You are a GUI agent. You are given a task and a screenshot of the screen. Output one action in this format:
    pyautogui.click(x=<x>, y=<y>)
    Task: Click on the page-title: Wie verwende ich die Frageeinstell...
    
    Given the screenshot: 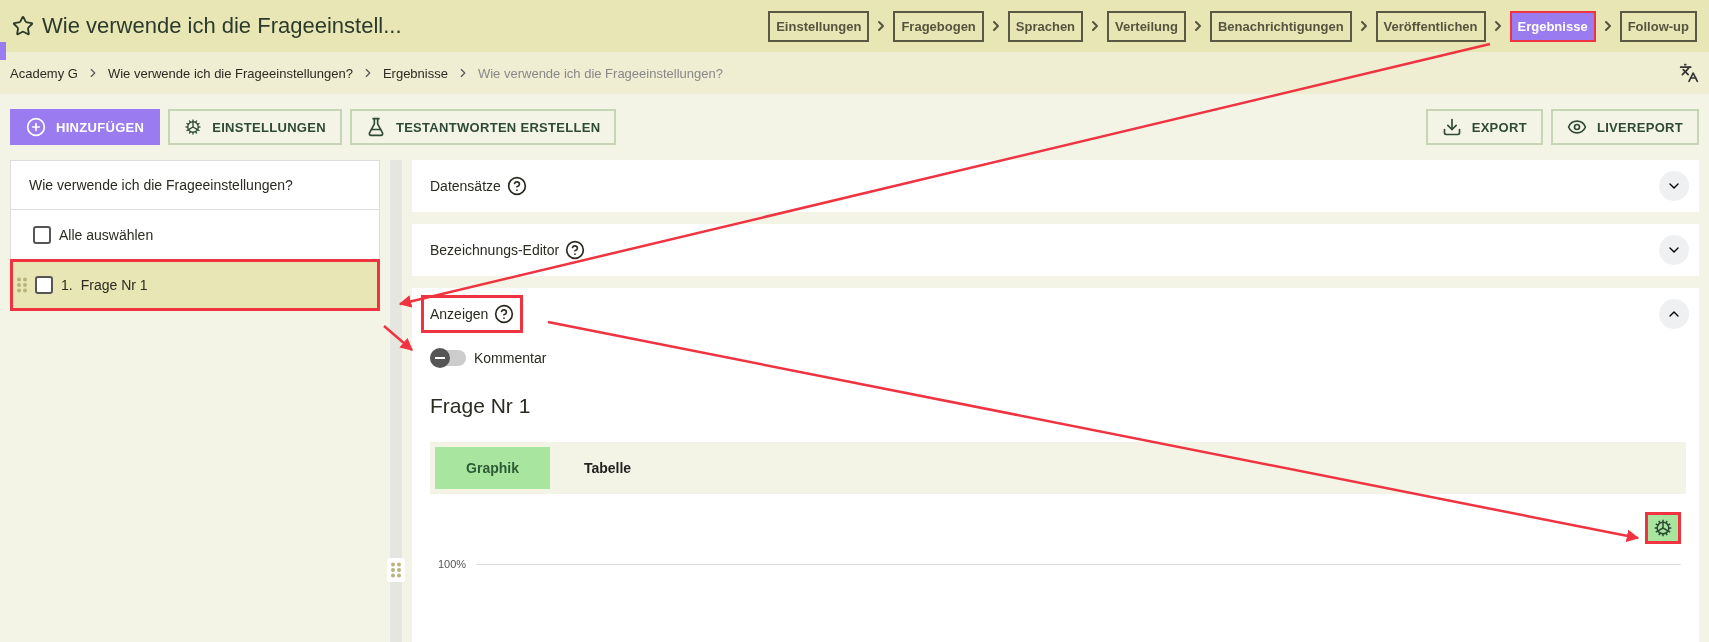 What is the action you would take?
    pyautogui.click(x=222, y=26)
    